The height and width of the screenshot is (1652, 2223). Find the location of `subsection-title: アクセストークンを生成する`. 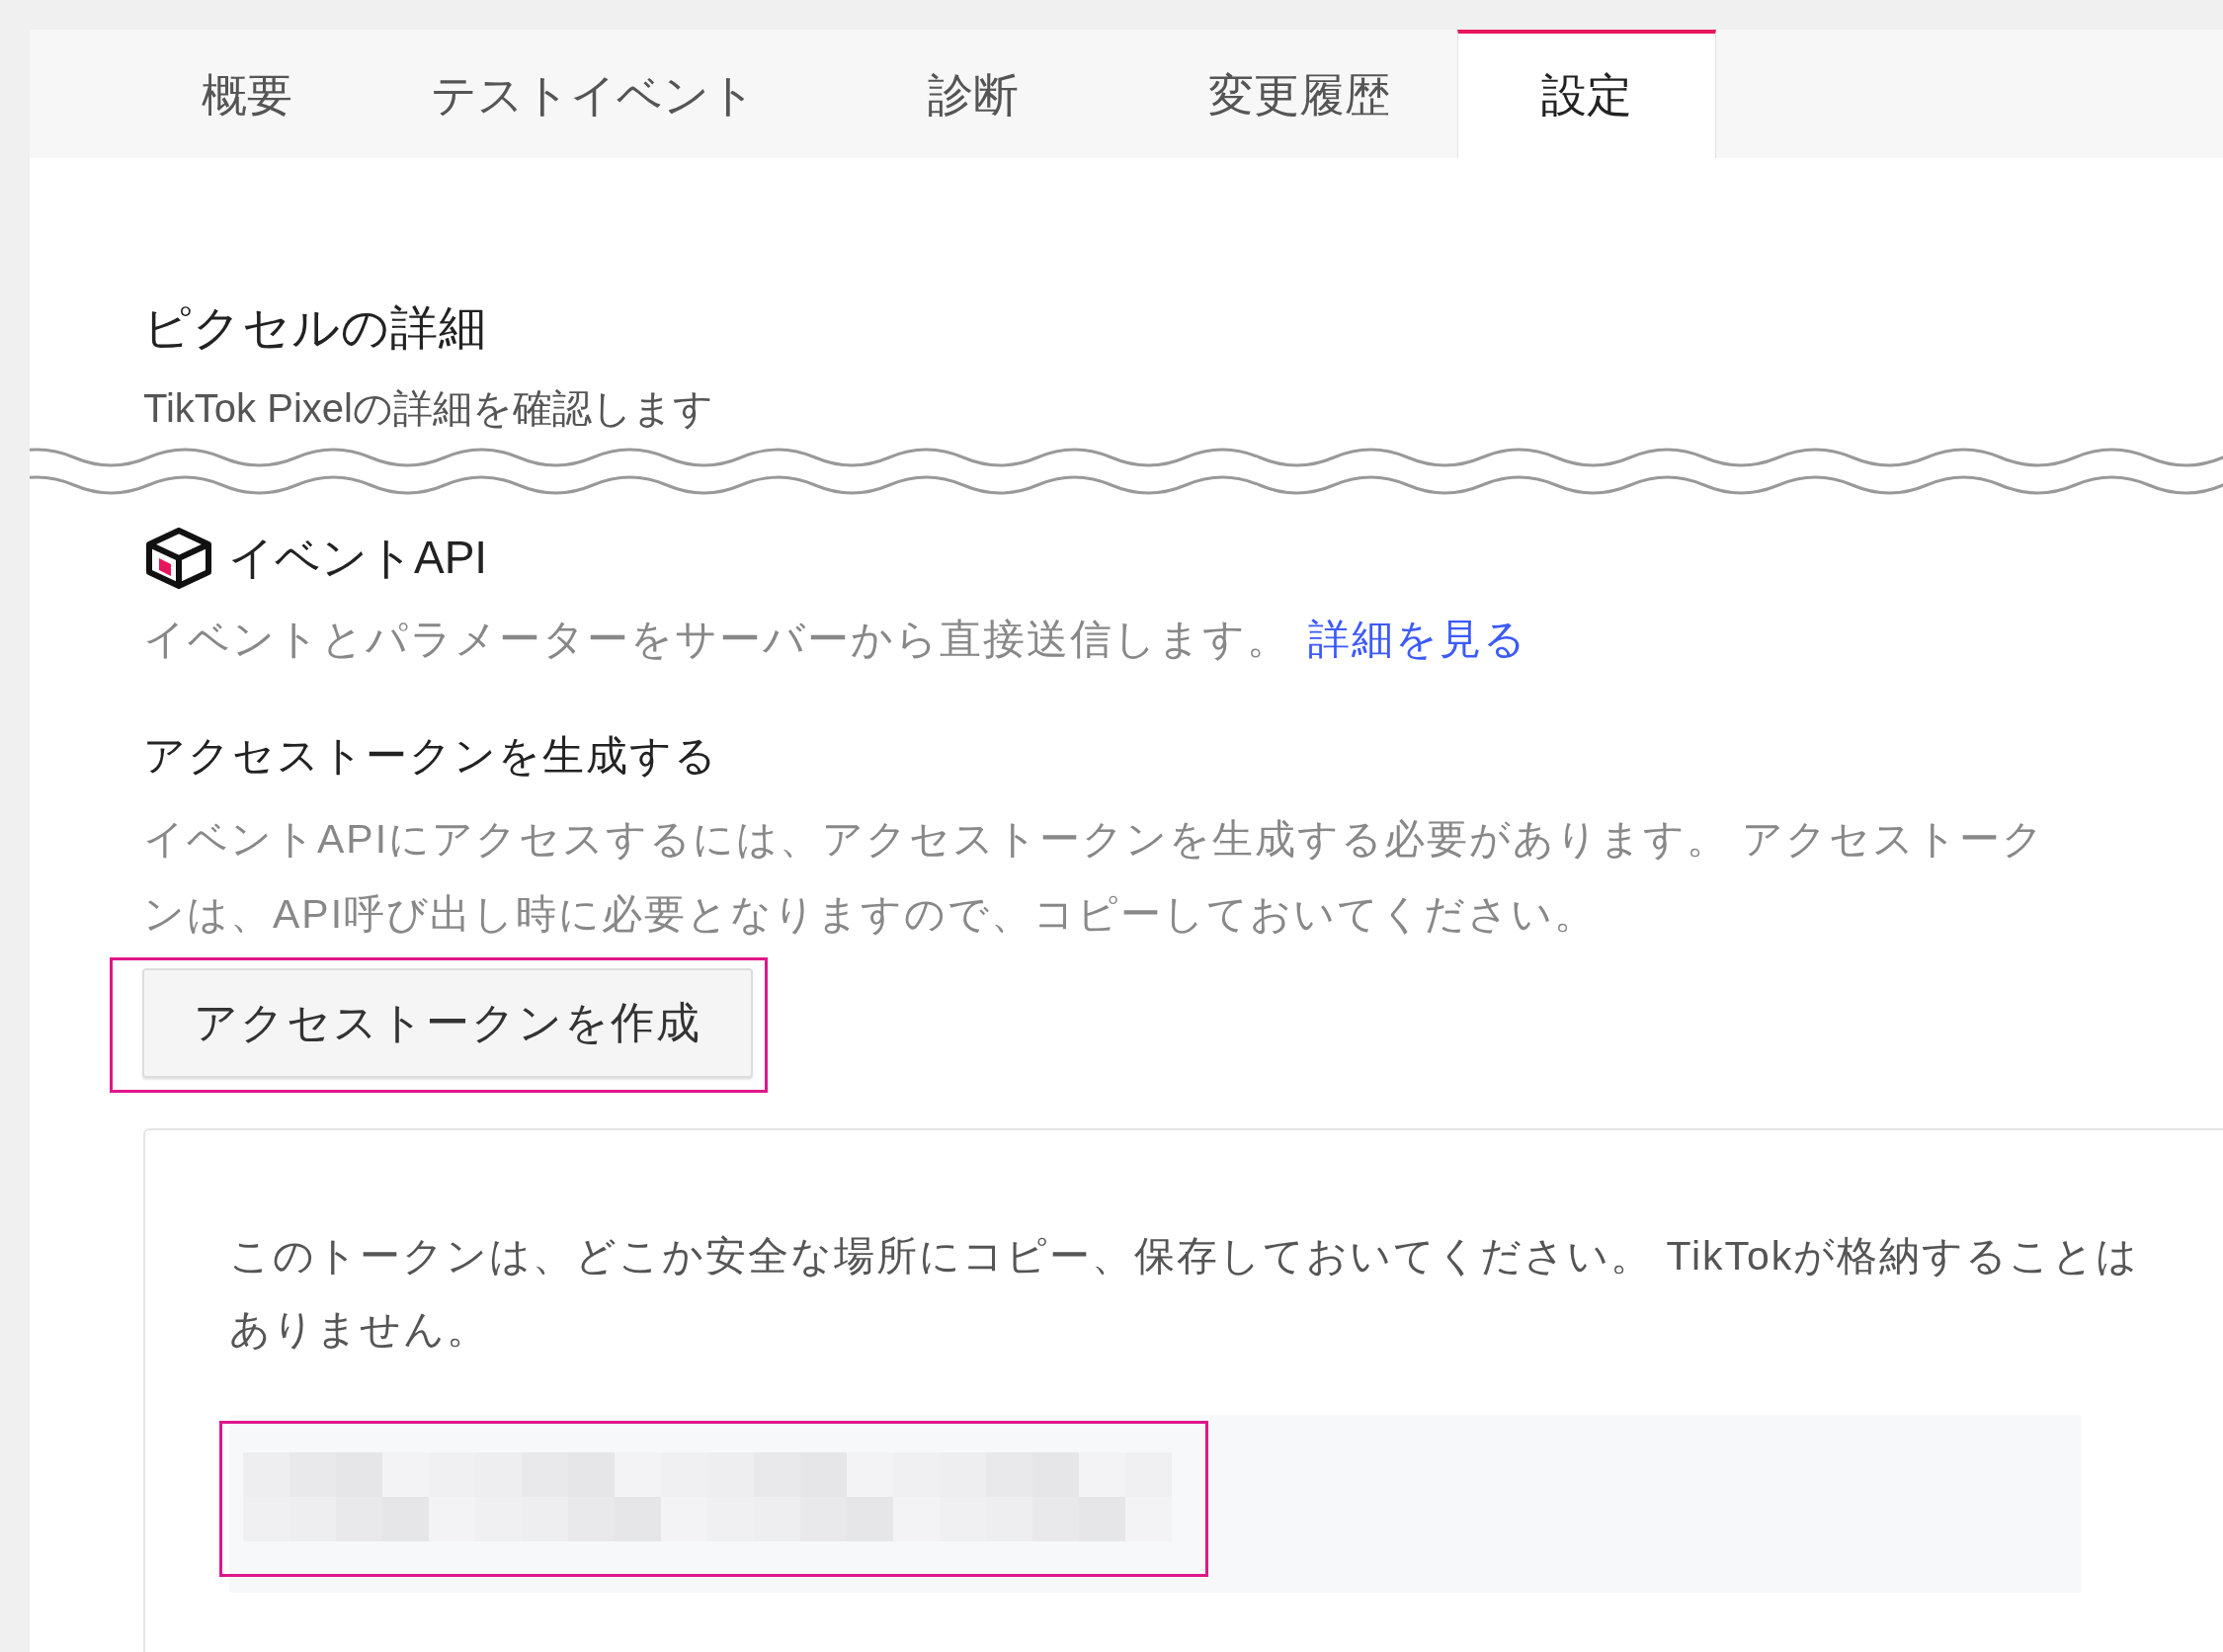

subsection-title: アクセストークンを生成する is located at coordinates (431, 756).